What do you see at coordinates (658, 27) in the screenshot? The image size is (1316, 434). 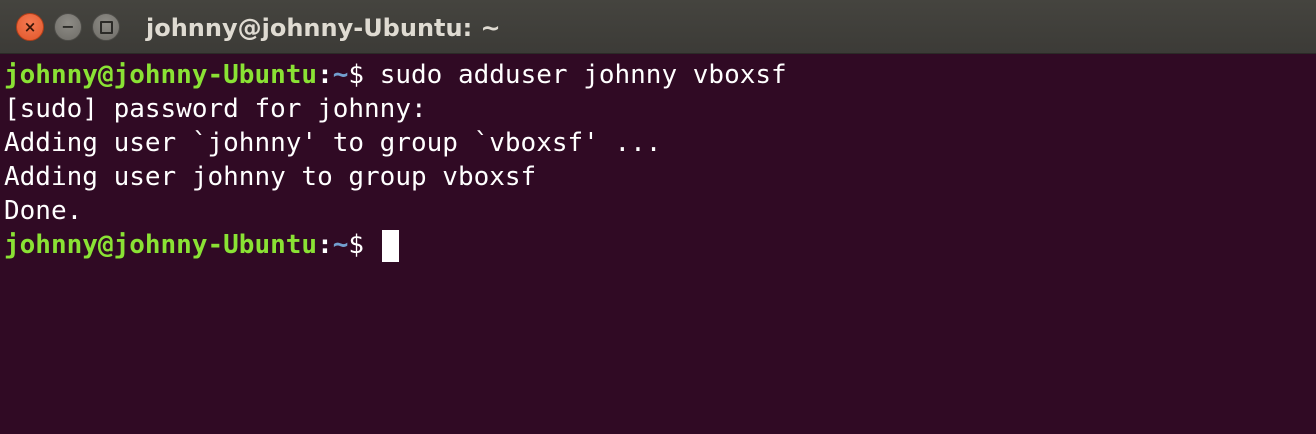 I see `title-bar: × − johnny@johnny-Ubuntu: ~` at bounding box center [658, 27].